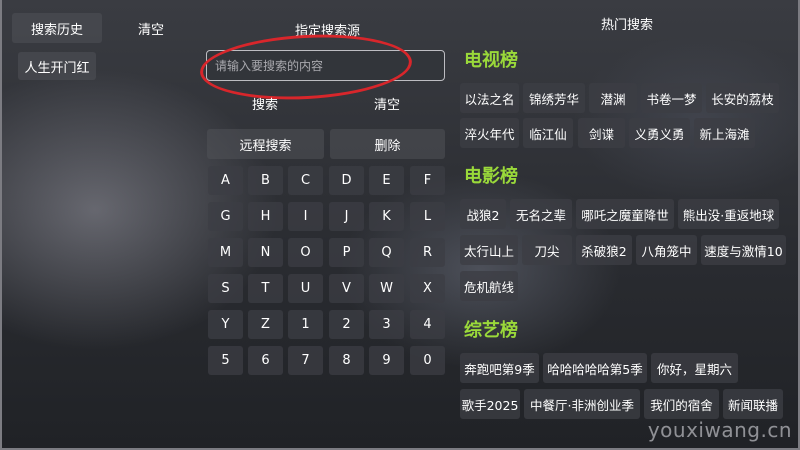 The width and height of the screenshot is (800, 450). I want to click on delete-button: 删除, so click(387, 144).